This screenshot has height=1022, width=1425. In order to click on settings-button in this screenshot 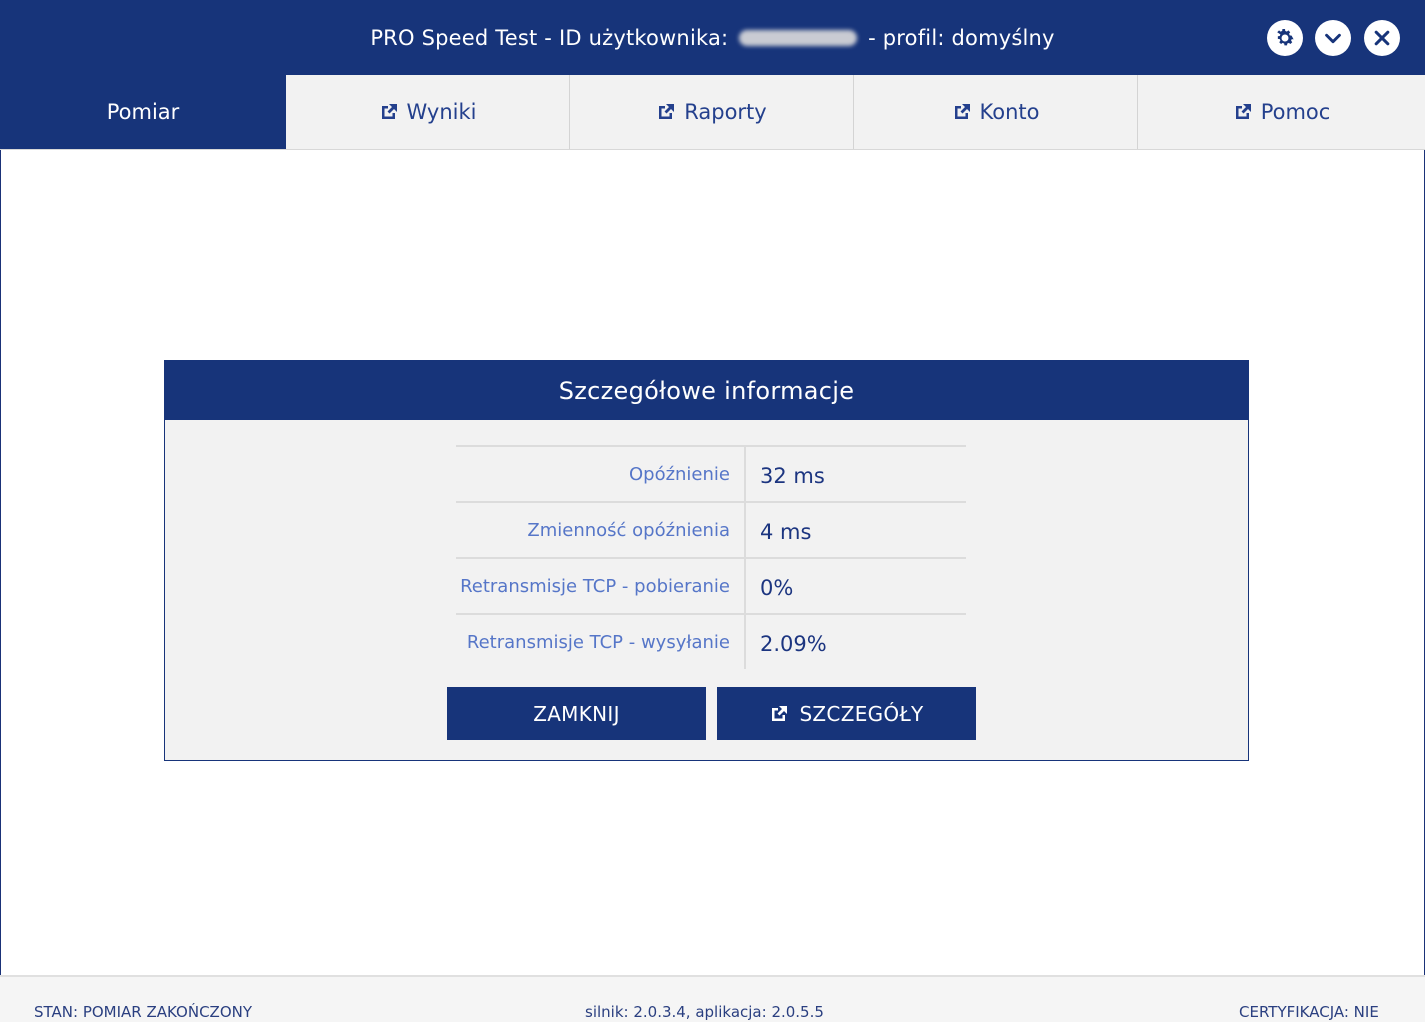, I will do `click(1285, 38)`.